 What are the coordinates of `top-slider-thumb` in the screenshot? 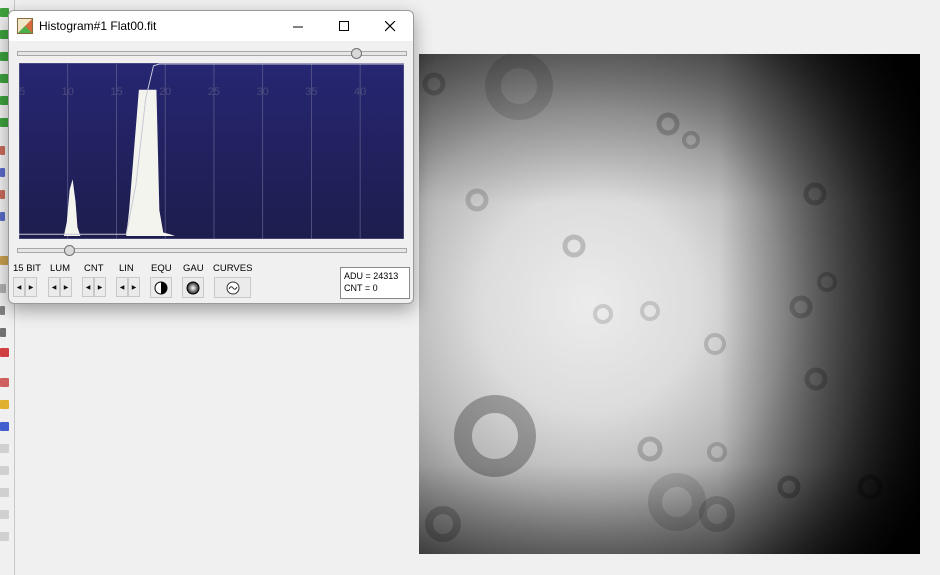 It's located at (356, 53).